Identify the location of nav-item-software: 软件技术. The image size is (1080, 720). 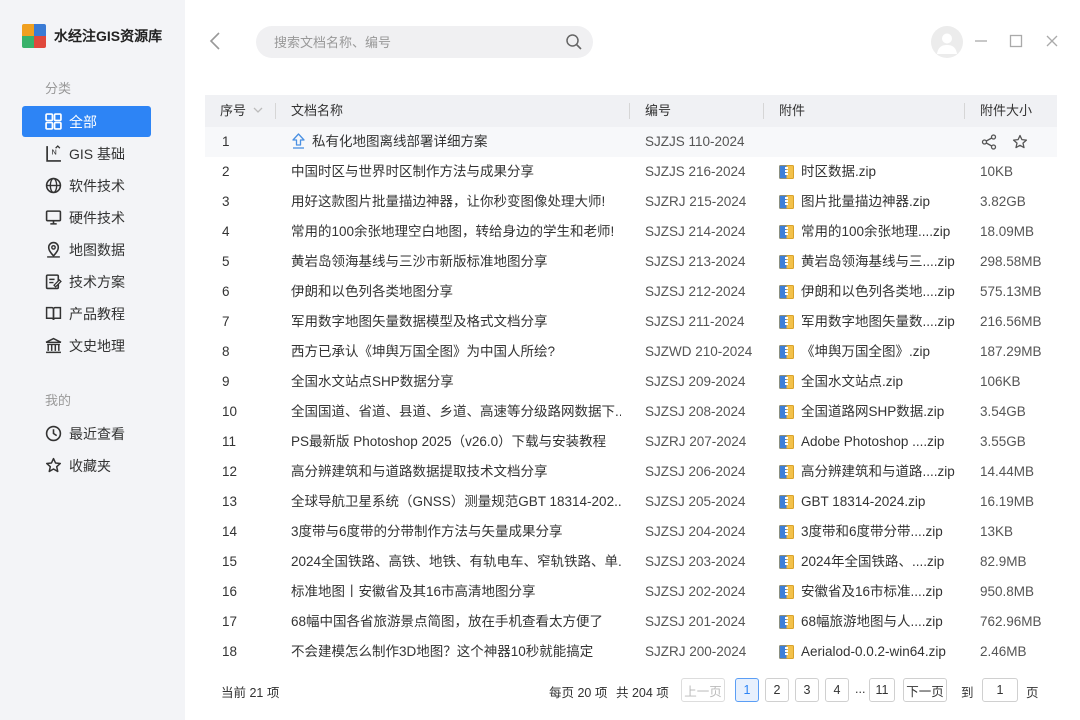
(86, 185).